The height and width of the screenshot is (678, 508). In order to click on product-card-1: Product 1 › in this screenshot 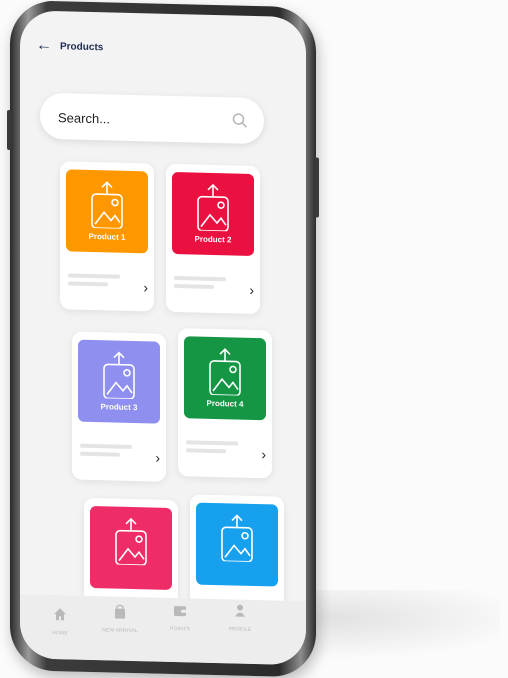, I will do `click(107, 236)`.